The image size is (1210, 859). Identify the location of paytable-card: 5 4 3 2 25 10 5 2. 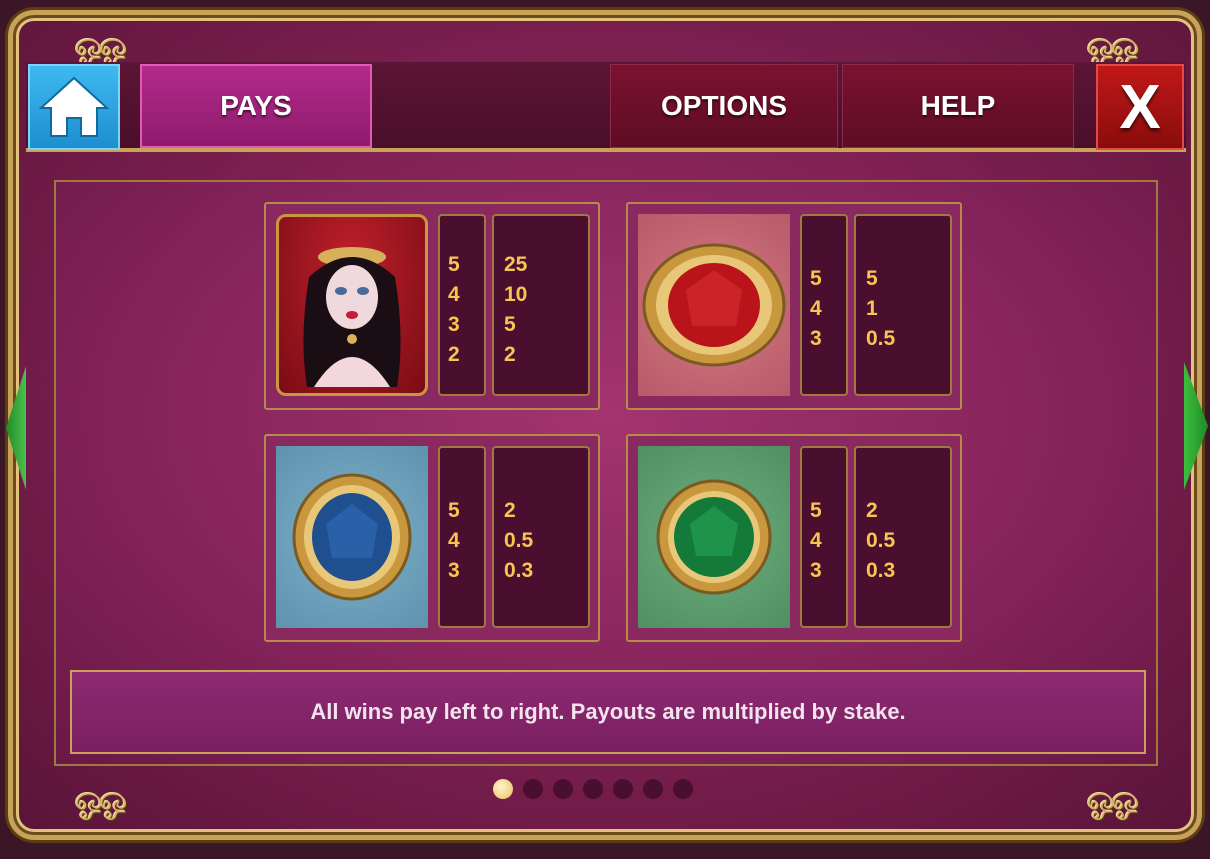
(432, 306).